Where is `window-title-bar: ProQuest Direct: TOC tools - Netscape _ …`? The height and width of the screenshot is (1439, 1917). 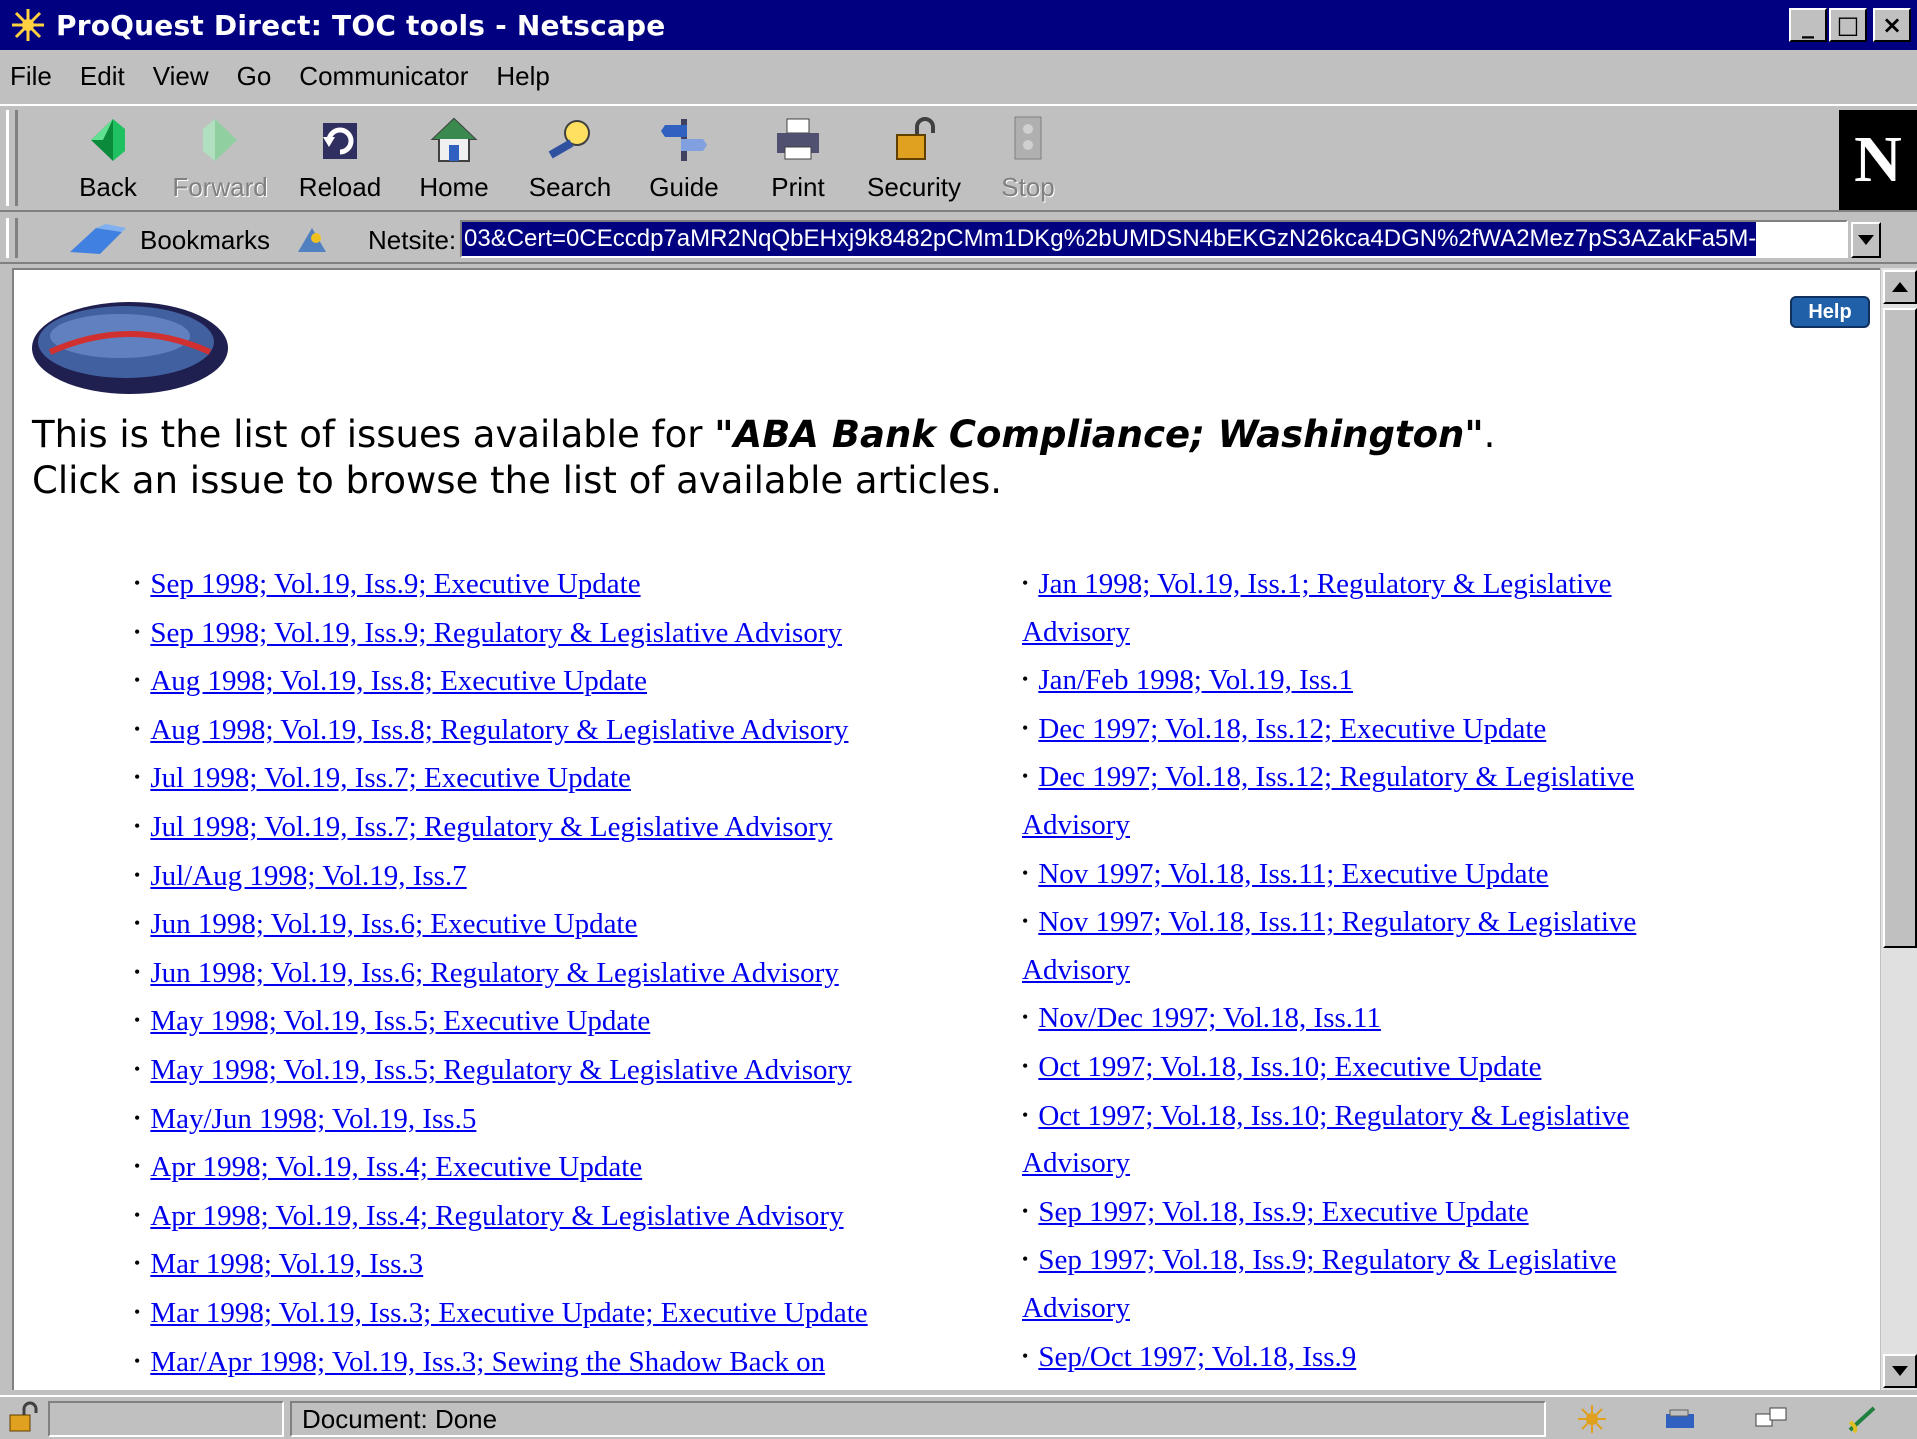
window-title-bar: ProQuest Direct: TOC tools - Netscape _ … is located at coordinates (958, 25).